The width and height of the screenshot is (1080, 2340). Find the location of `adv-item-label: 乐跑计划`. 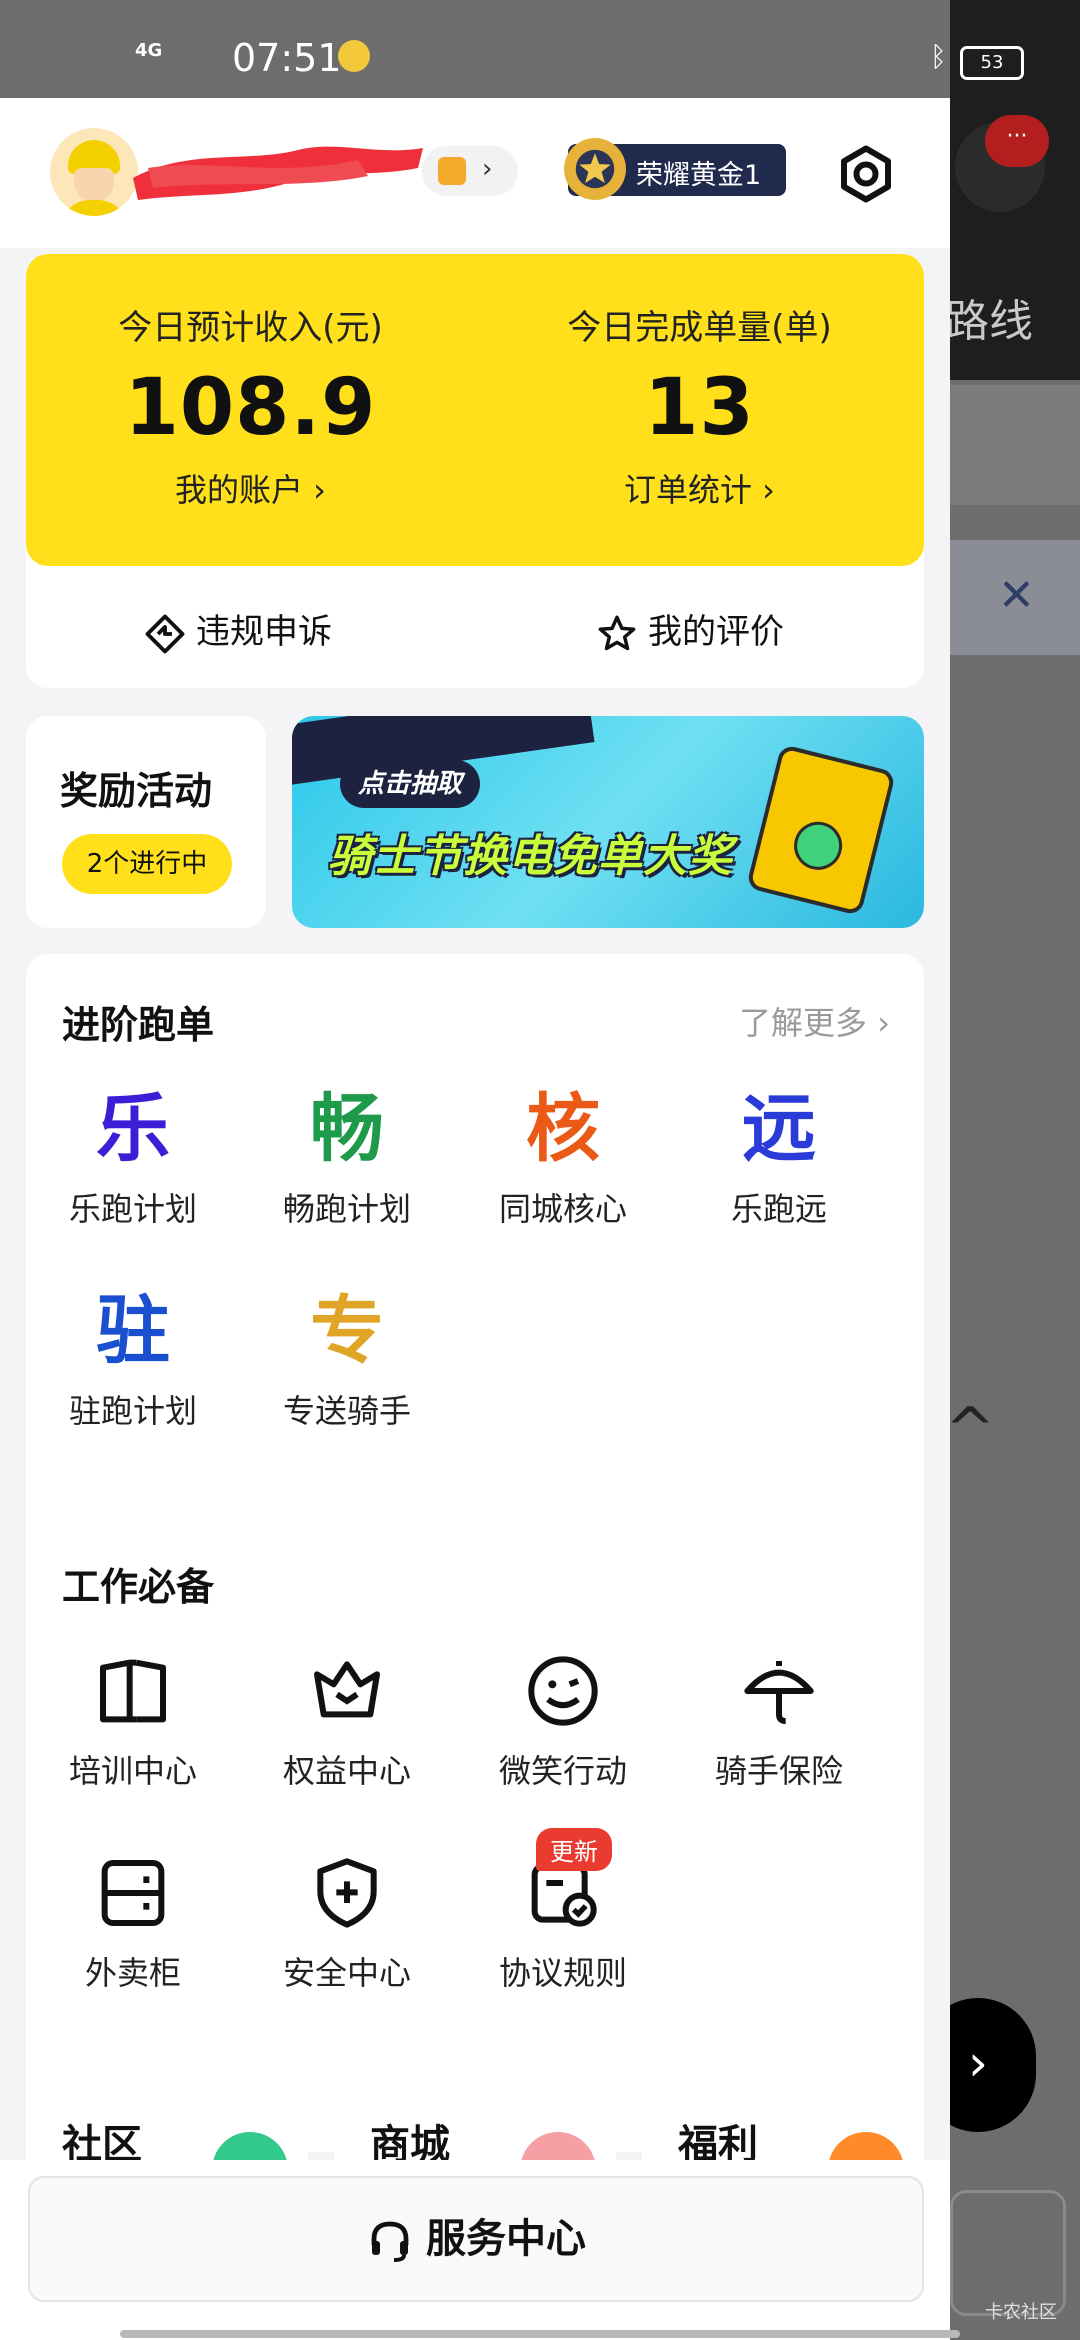

adv-item-label: 乐跑计划 is located at coordinates (132, 1209).